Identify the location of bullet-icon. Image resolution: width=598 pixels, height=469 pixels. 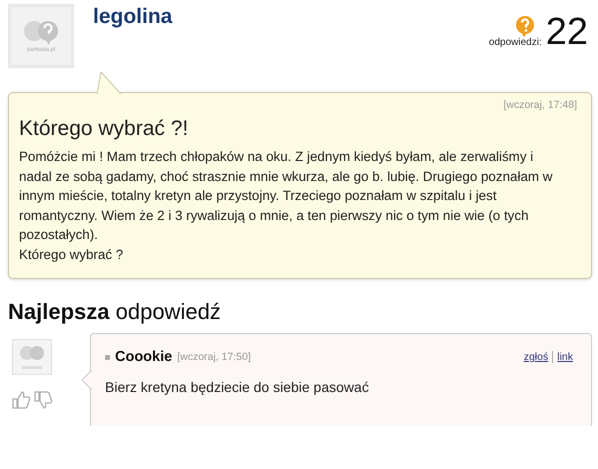
(107, 357).